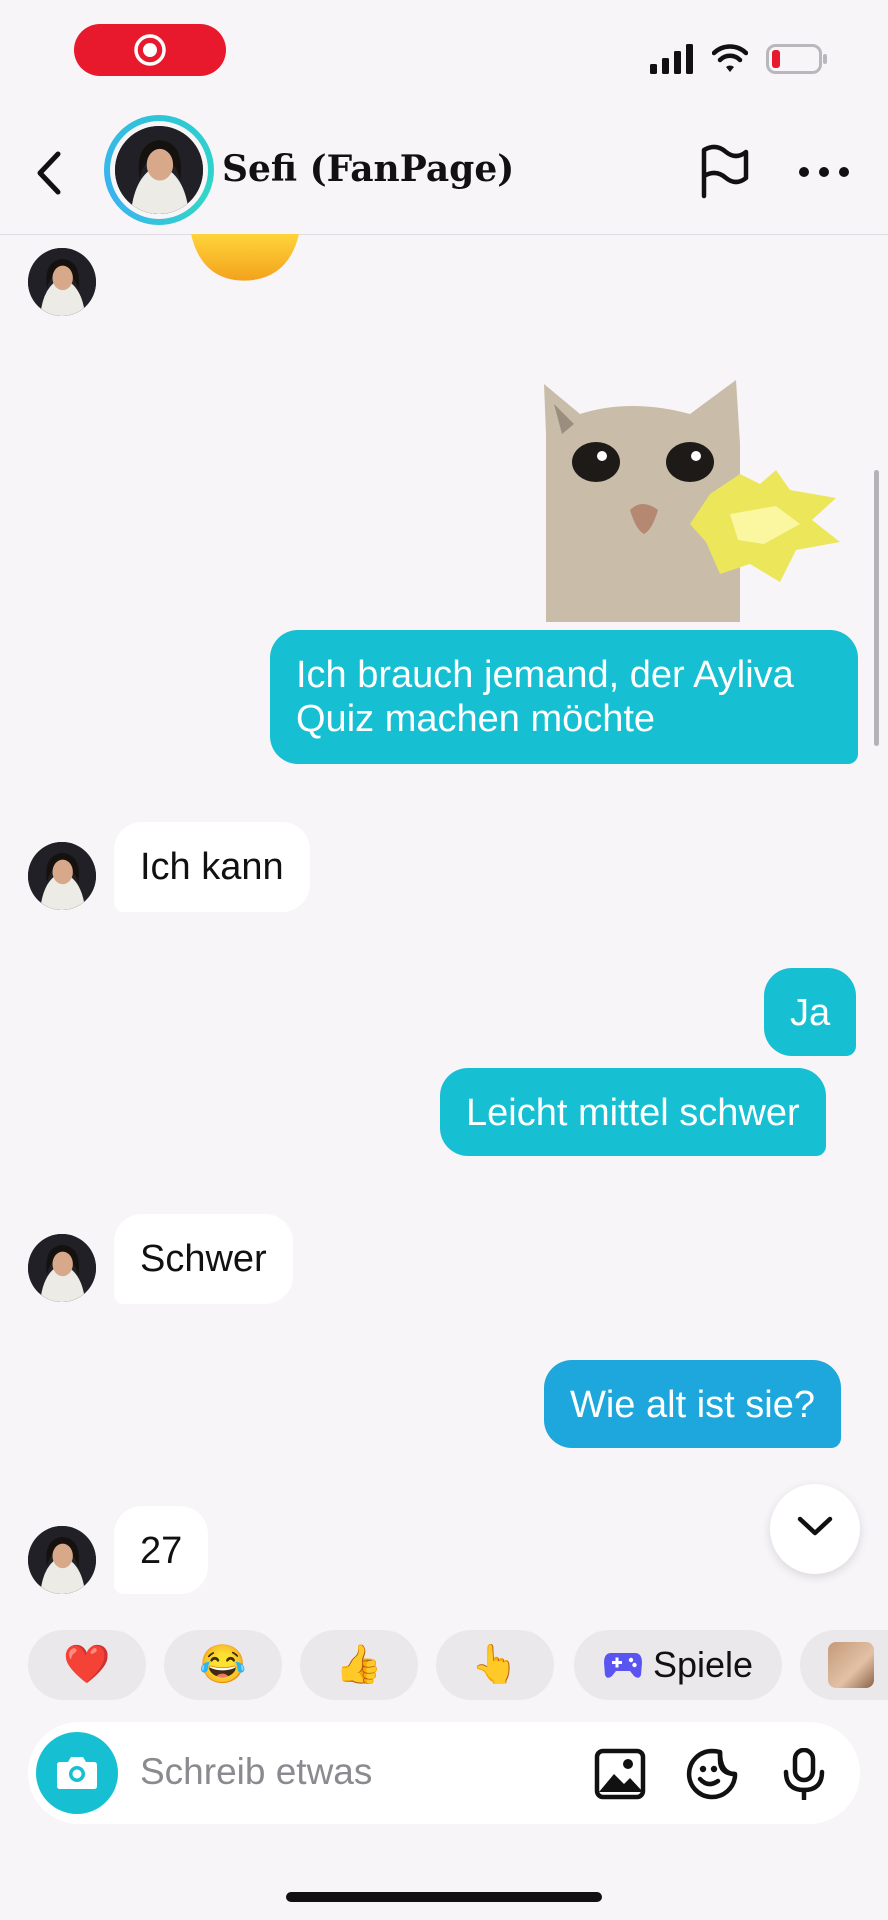 This screenshot has height=1920, width=888. Describe the element at coordinates (368, 169) in the screenshot. I see `chat-title: Sefi (FanPage)` at that location.